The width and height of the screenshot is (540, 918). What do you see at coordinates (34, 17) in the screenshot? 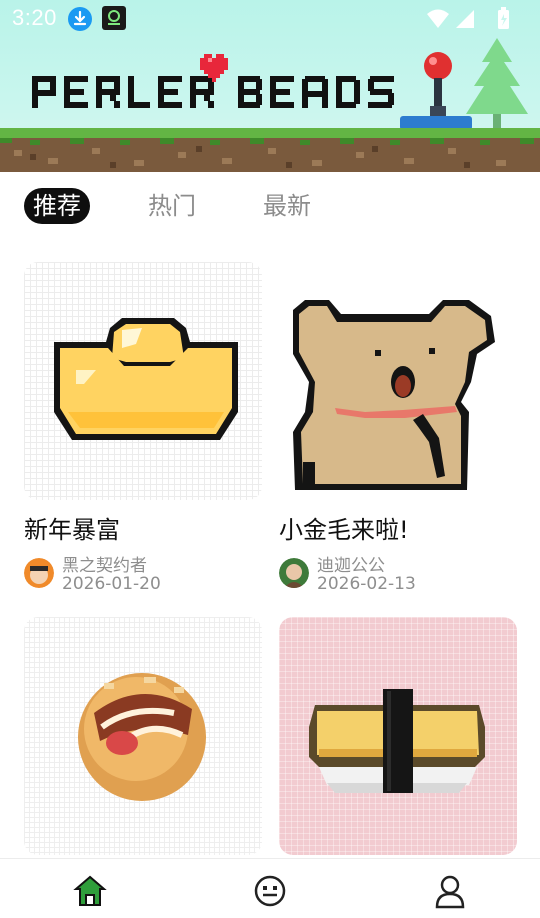
I see `status-time: 3:20` at bounding box center [34, 17].